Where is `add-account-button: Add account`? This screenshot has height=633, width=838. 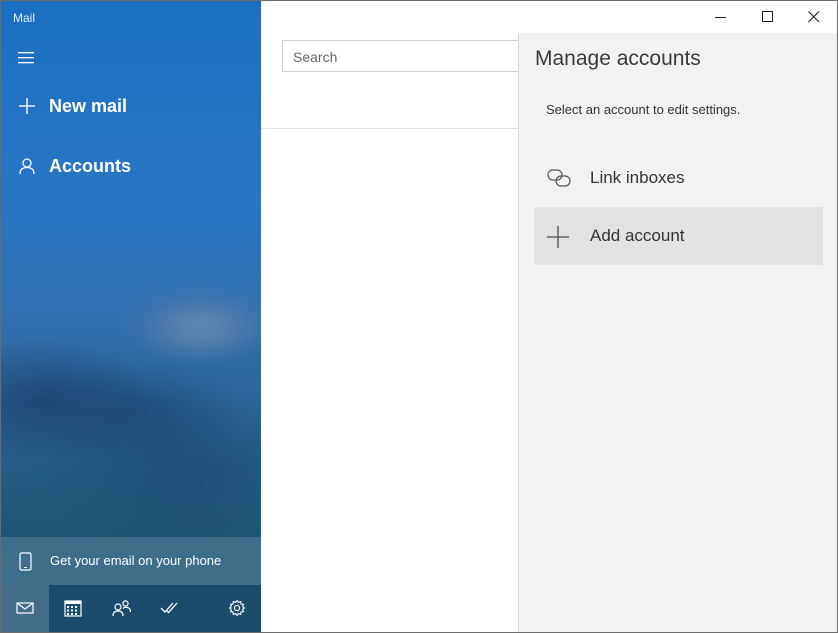
add-account-button: Add account is located at coordinates (678, 236).